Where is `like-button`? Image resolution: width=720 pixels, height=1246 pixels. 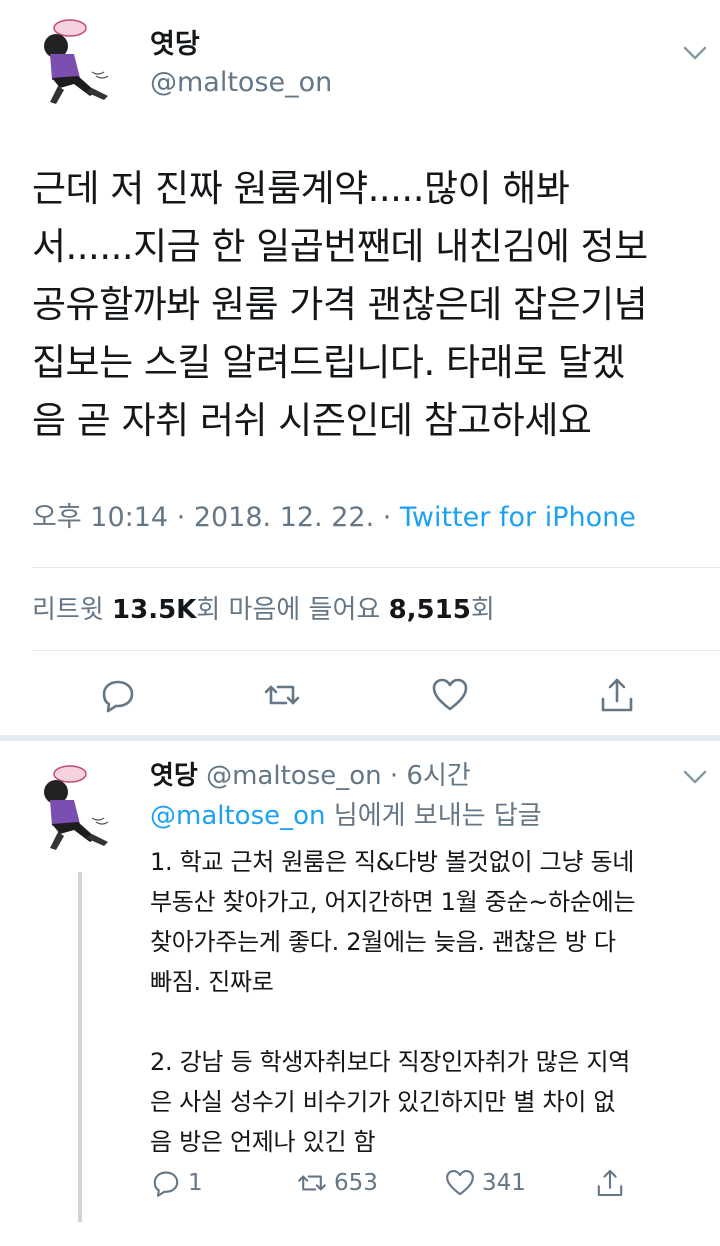 like-button is located at coordinates (450, 695).